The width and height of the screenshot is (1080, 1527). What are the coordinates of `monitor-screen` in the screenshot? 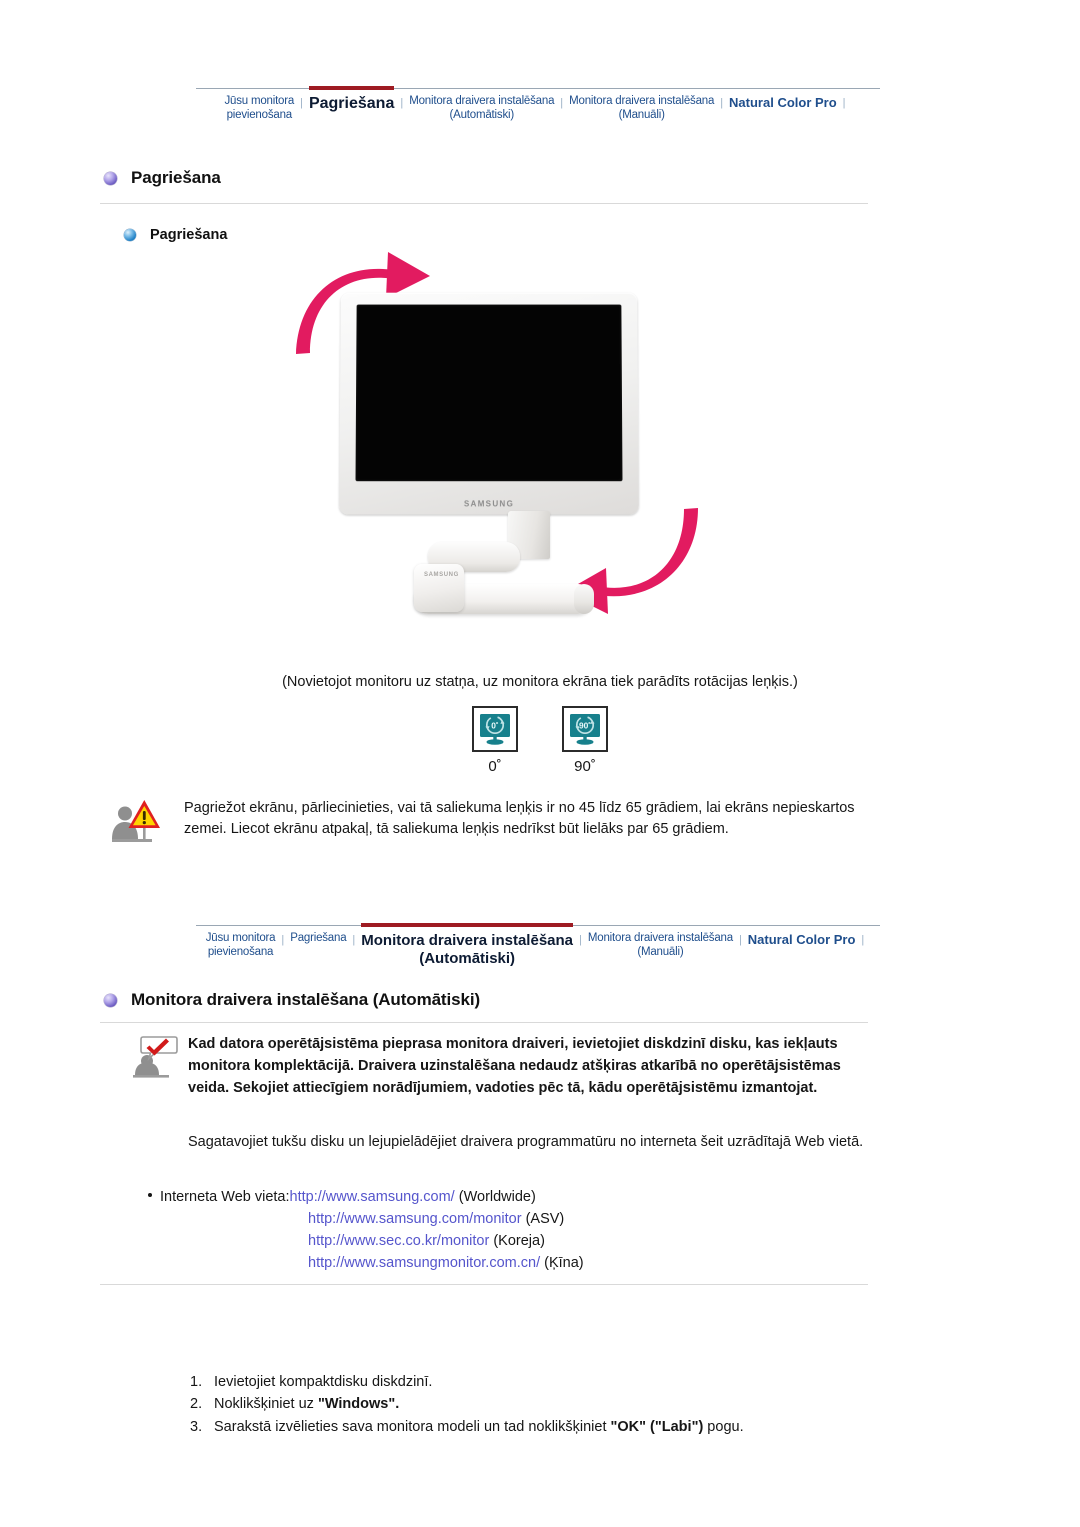 It's located at (489, 393).